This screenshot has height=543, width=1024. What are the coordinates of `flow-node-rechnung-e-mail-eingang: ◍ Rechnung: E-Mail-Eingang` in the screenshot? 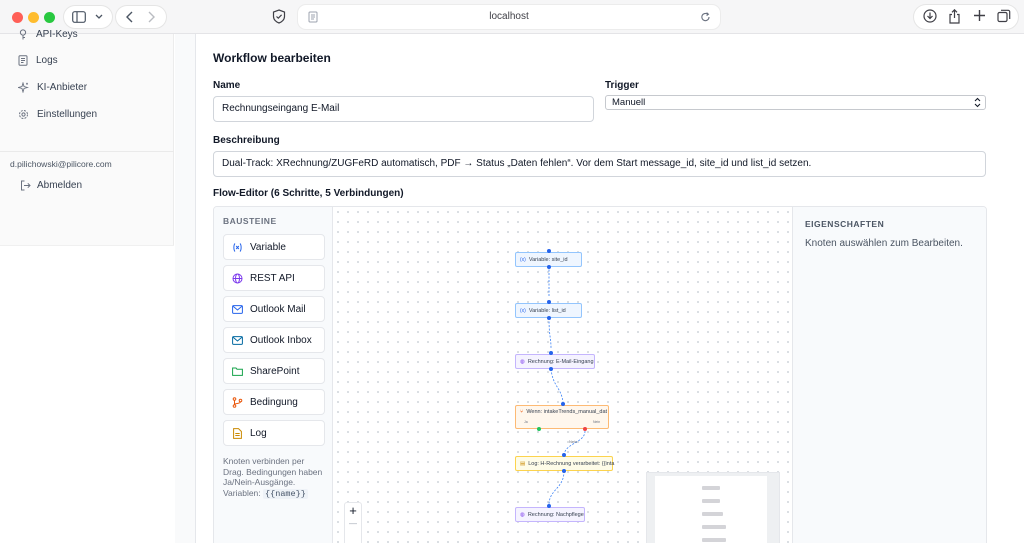 It's located at (555, 361).